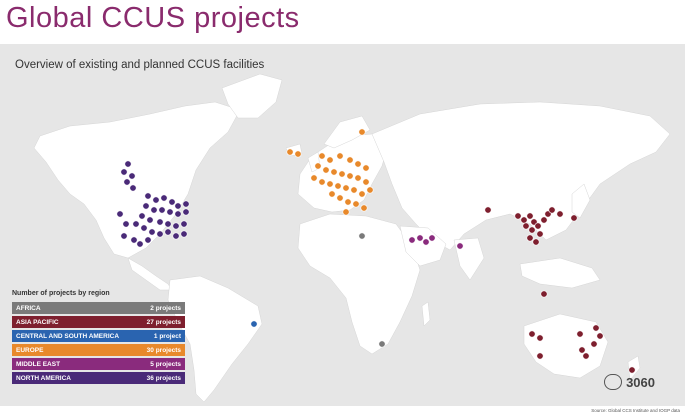 The image size is (685, 416). I want to click on wechat-watermark: 3060, so click(629, 382).